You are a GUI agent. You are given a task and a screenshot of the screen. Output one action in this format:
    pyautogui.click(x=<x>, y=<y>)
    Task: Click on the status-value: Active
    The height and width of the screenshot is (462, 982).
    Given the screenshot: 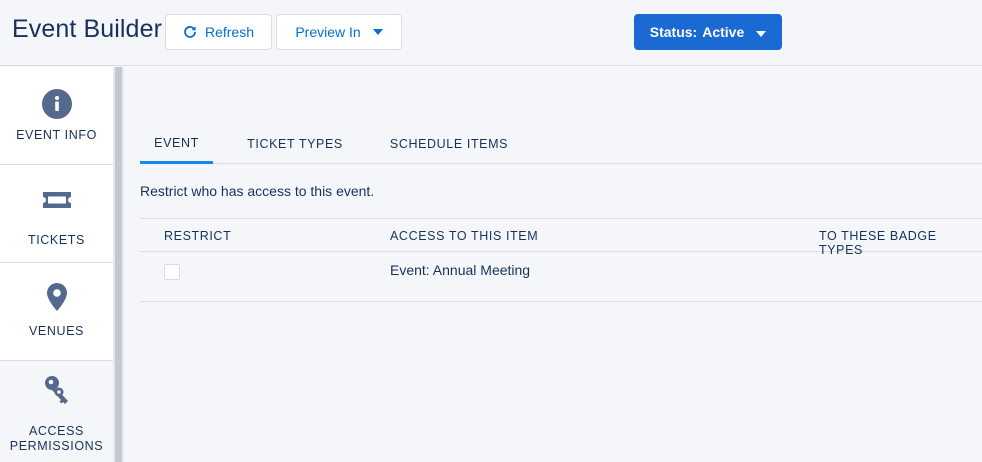 What is the action you would take?
    pyautogui.click(x=723, y=32)
    